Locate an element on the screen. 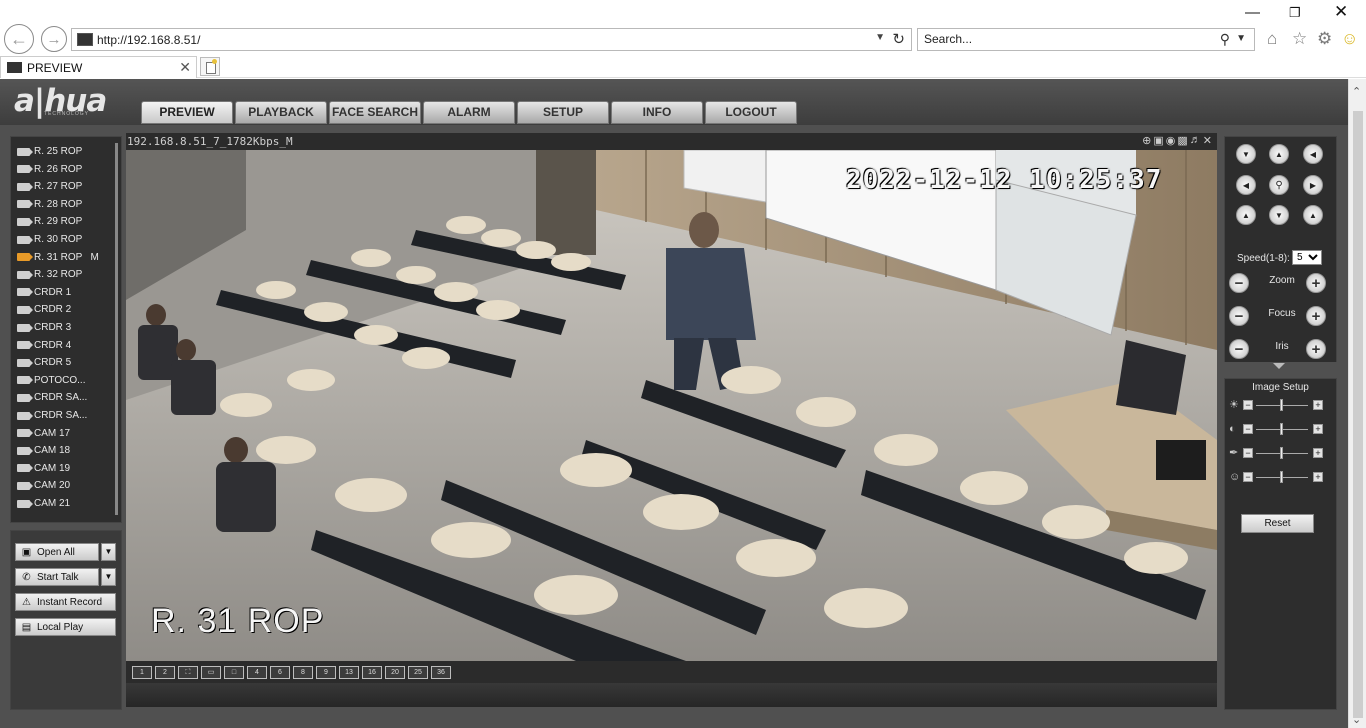  search-icon: ⚲ is located at coordinates (1225, 39).